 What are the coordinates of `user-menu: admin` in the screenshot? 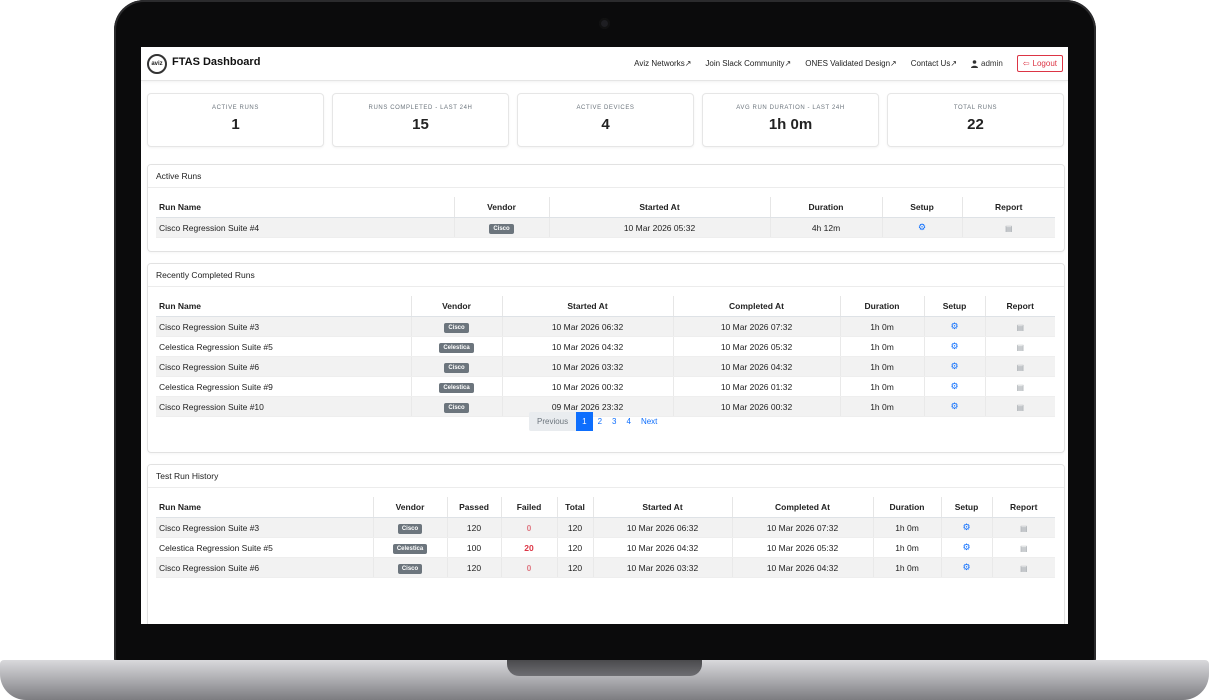 It's located at (987, 63).